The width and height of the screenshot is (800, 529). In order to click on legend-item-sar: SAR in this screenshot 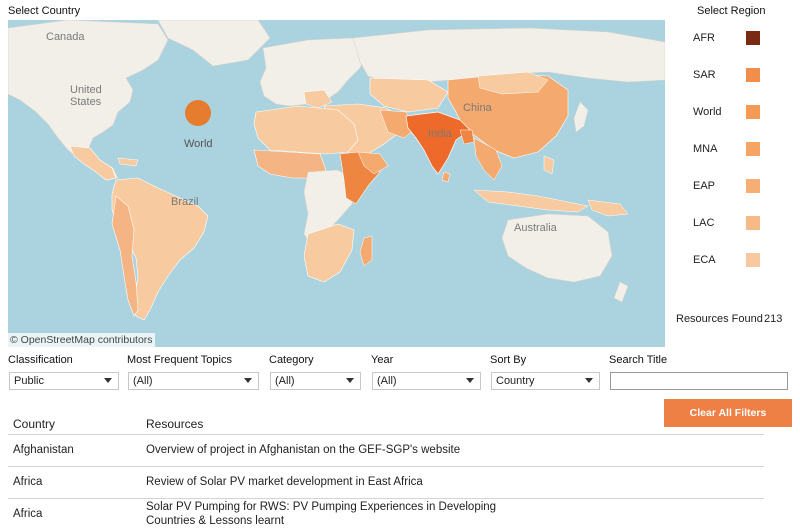, I will do `click(731, 76)`.